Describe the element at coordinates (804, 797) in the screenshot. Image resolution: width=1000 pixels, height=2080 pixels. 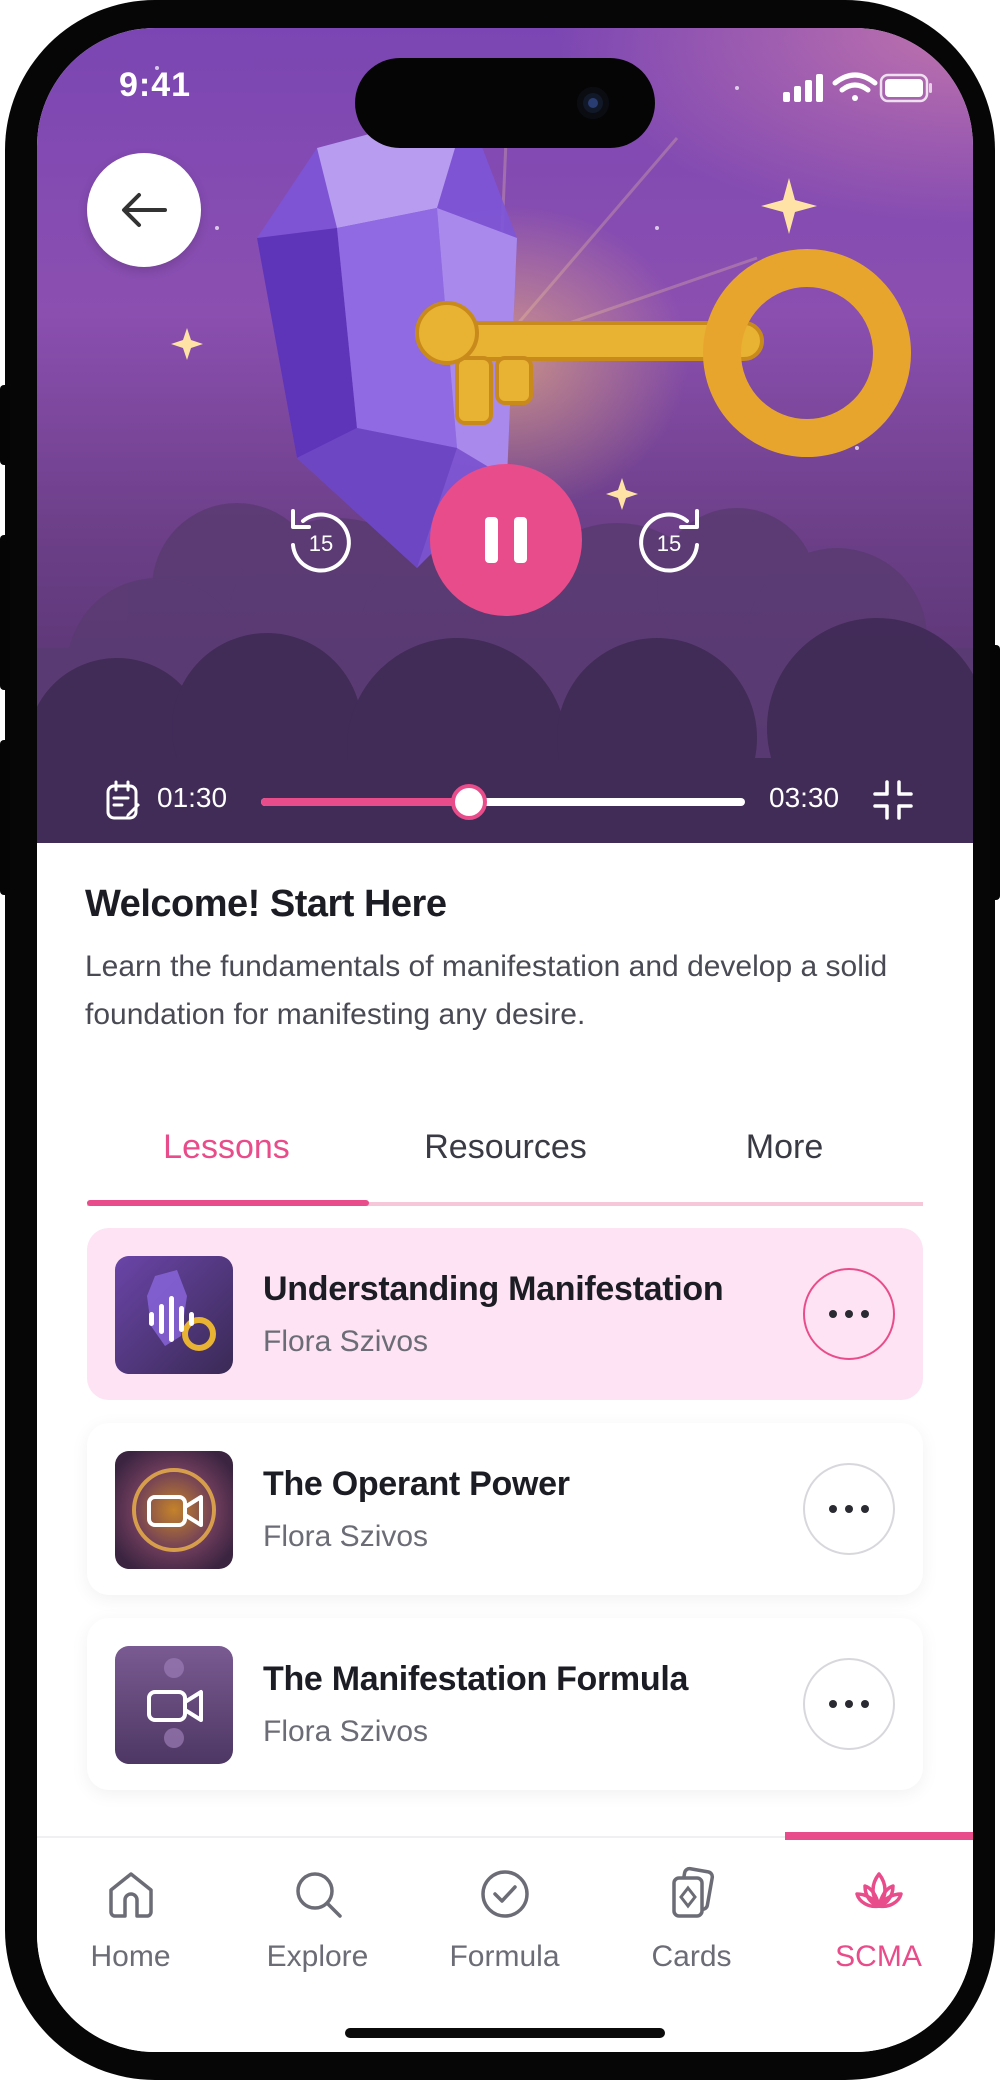
I see `total-duration: 03:30` at that location.